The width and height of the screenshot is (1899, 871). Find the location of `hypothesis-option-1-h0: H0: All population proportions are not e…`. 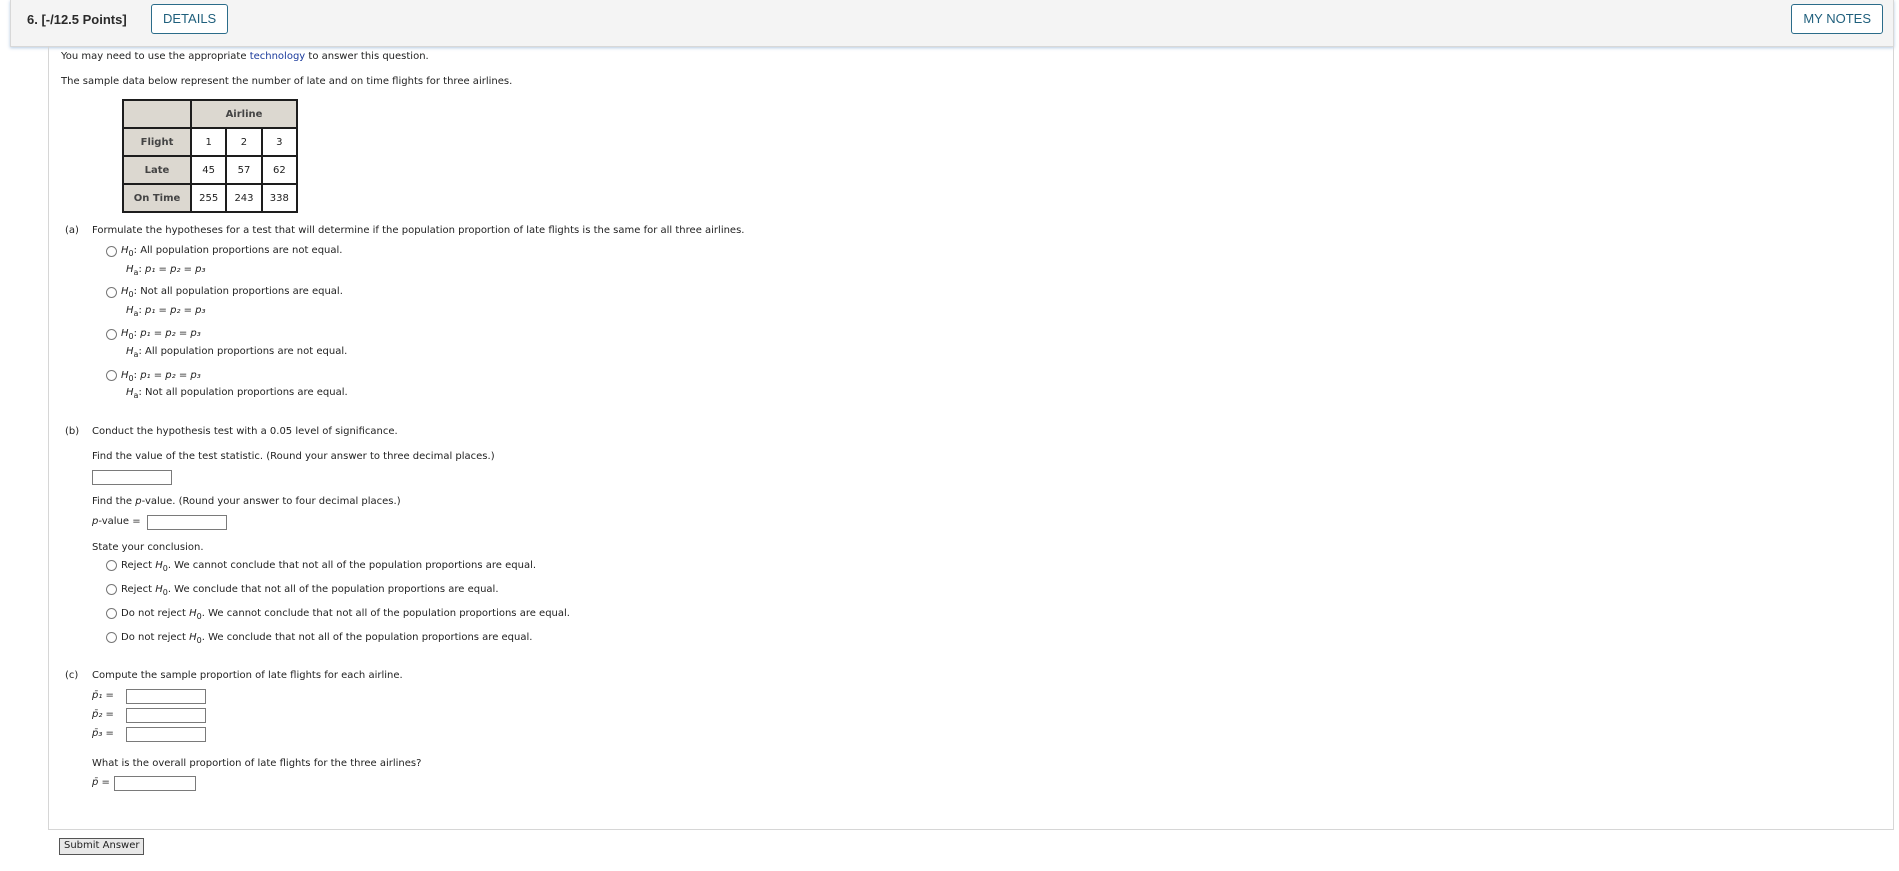

hypothesis-option-1-h0: H0: All population proportions are not e… is located at coordinates (232, 251).